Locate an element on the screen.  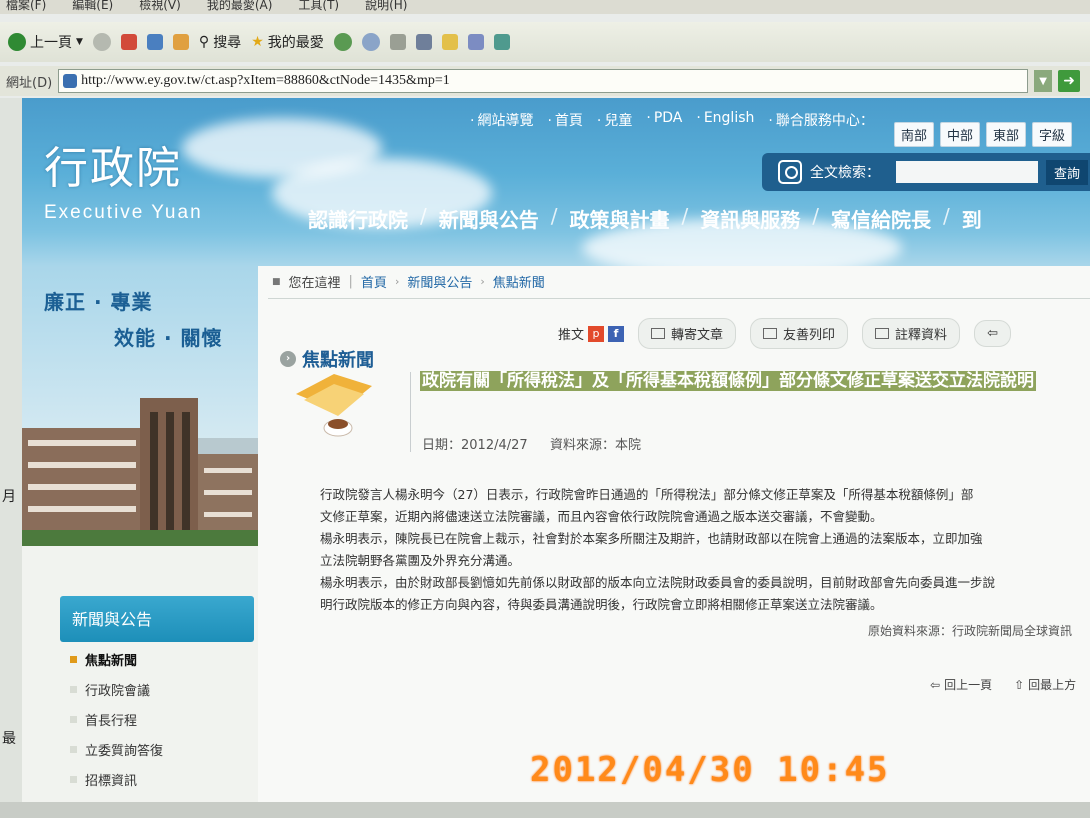
research-icon is located at coordinates (501, 42).